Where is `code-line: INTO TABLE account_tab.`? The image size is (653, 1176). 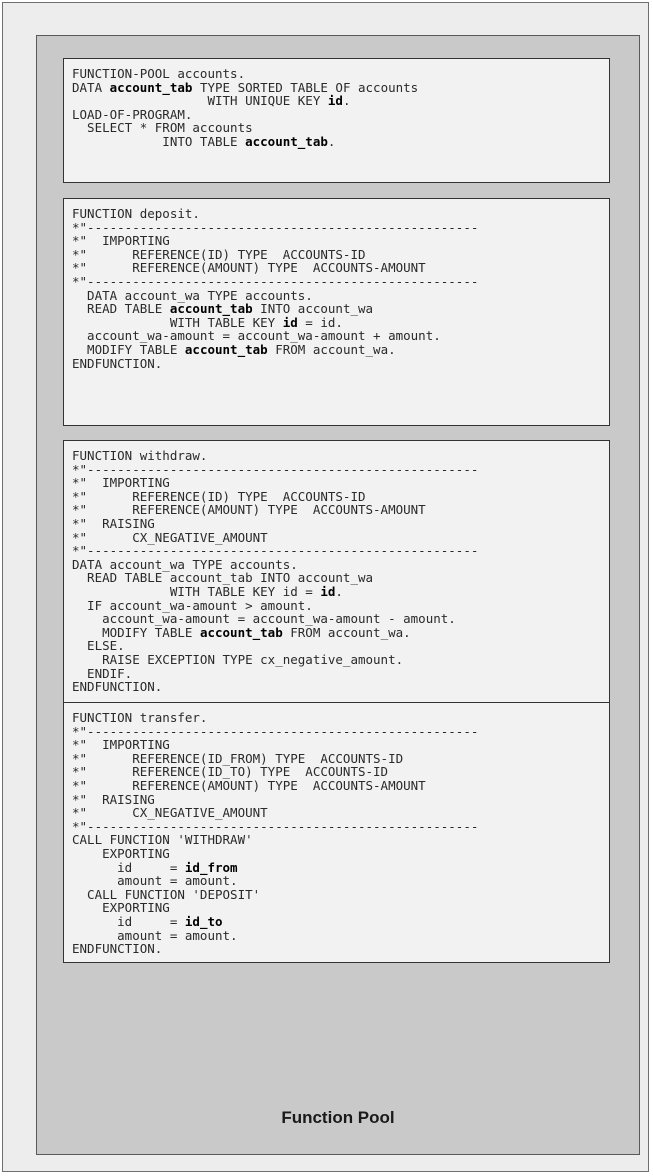
code-line: INTO TABLE account_tab. is located at coordinates (203, 141).